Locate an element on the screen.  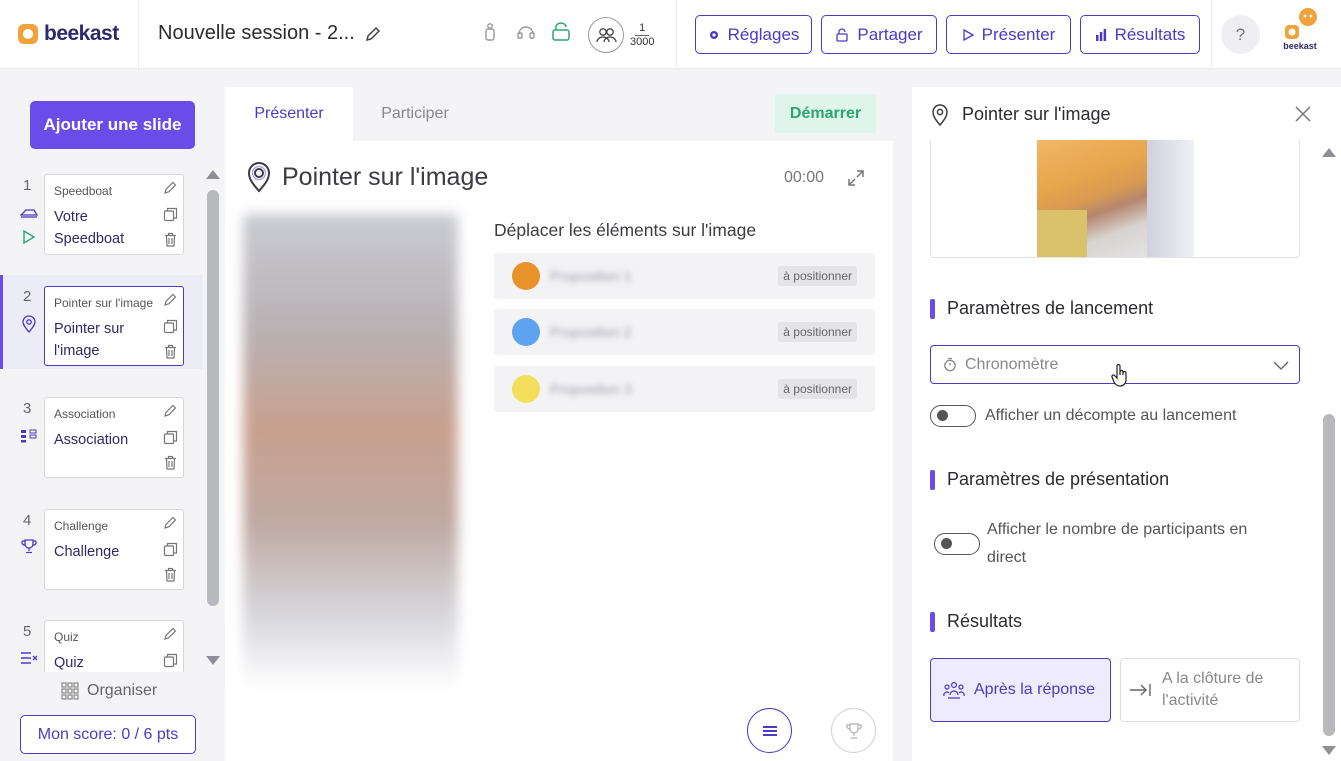
beekast-logo: beekast is located at coordinates (68, 34).